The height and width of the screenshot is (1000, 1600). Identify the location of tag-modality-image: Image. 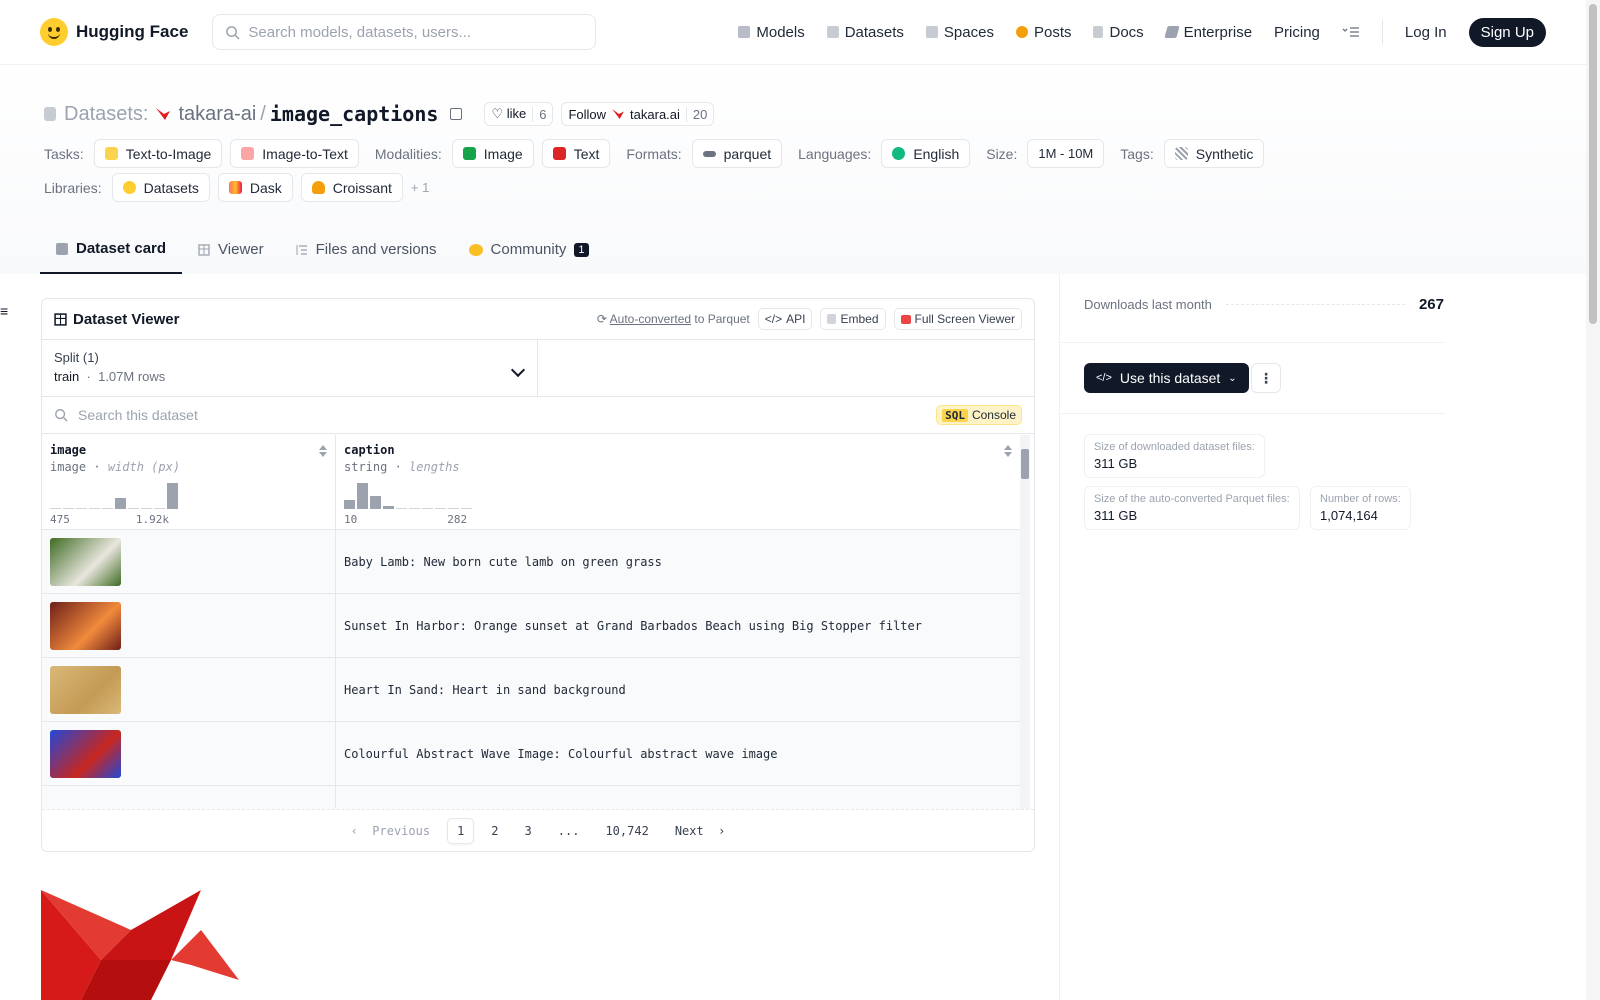
(492, 153).